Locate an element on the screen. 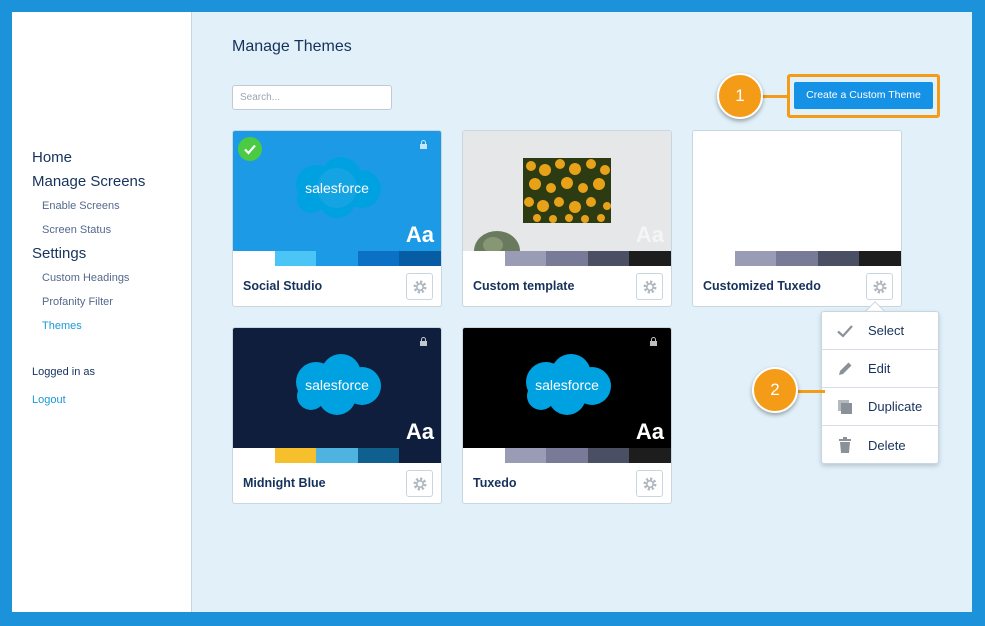  theme-name: Tuxedo is located at coordinates (495, 483).